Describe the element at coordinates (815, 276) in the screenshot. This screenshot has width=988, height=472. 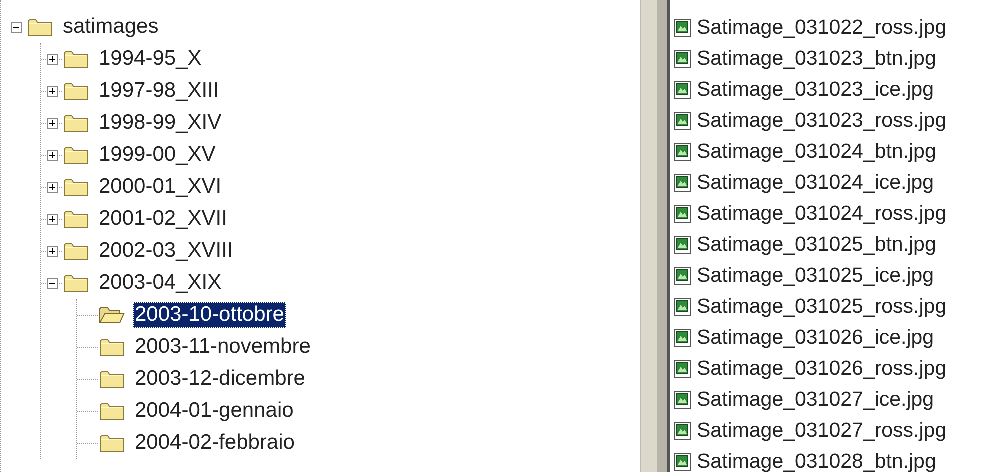
I see `file-name: Satimage_031025_ice.jpg` at that location.